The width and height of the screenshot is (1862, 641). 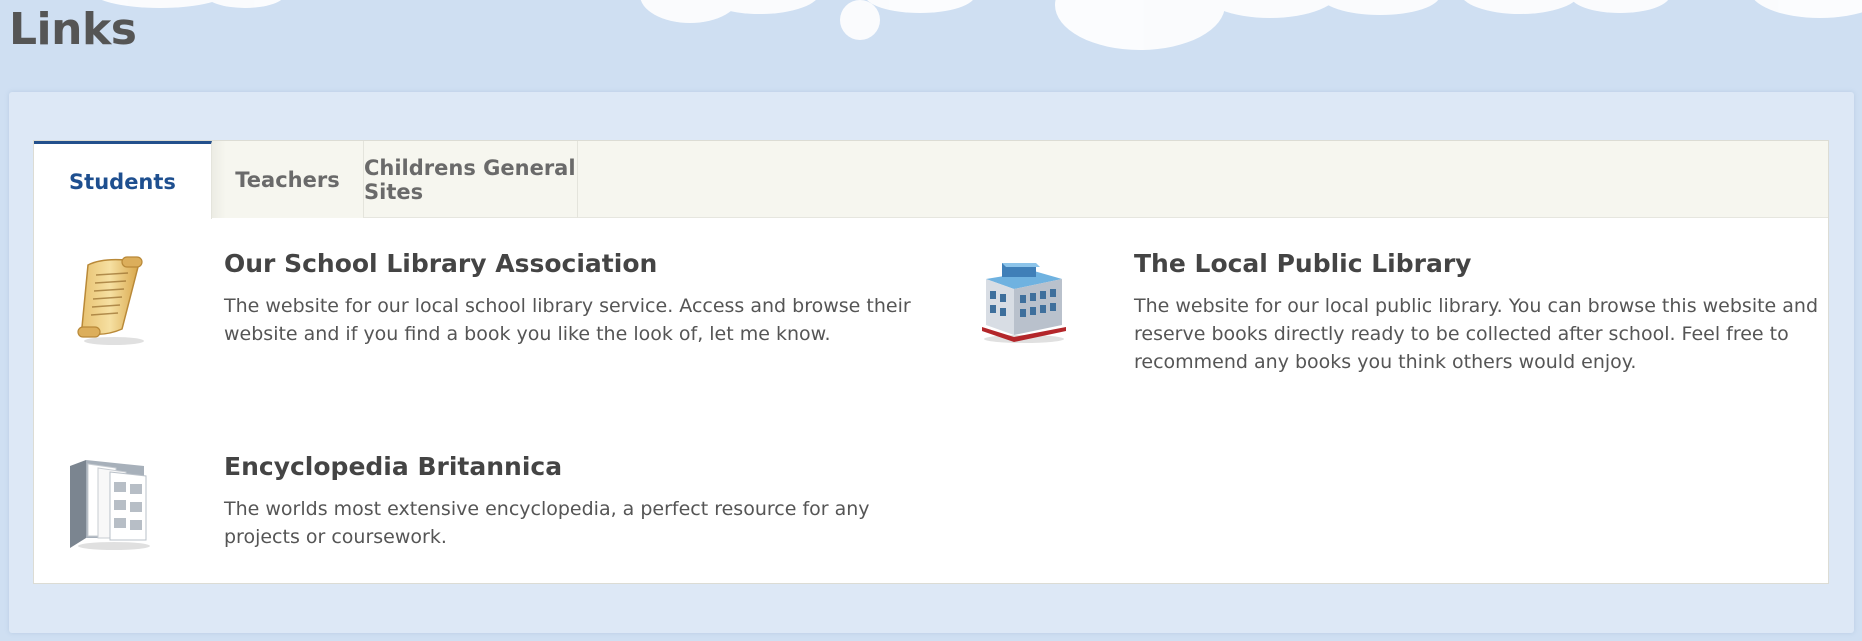 What do you see at coordinates (393, 466) in the screenshot?
I see `link-title: Encyclopedia Britannica` at bounding box center [393, 466].